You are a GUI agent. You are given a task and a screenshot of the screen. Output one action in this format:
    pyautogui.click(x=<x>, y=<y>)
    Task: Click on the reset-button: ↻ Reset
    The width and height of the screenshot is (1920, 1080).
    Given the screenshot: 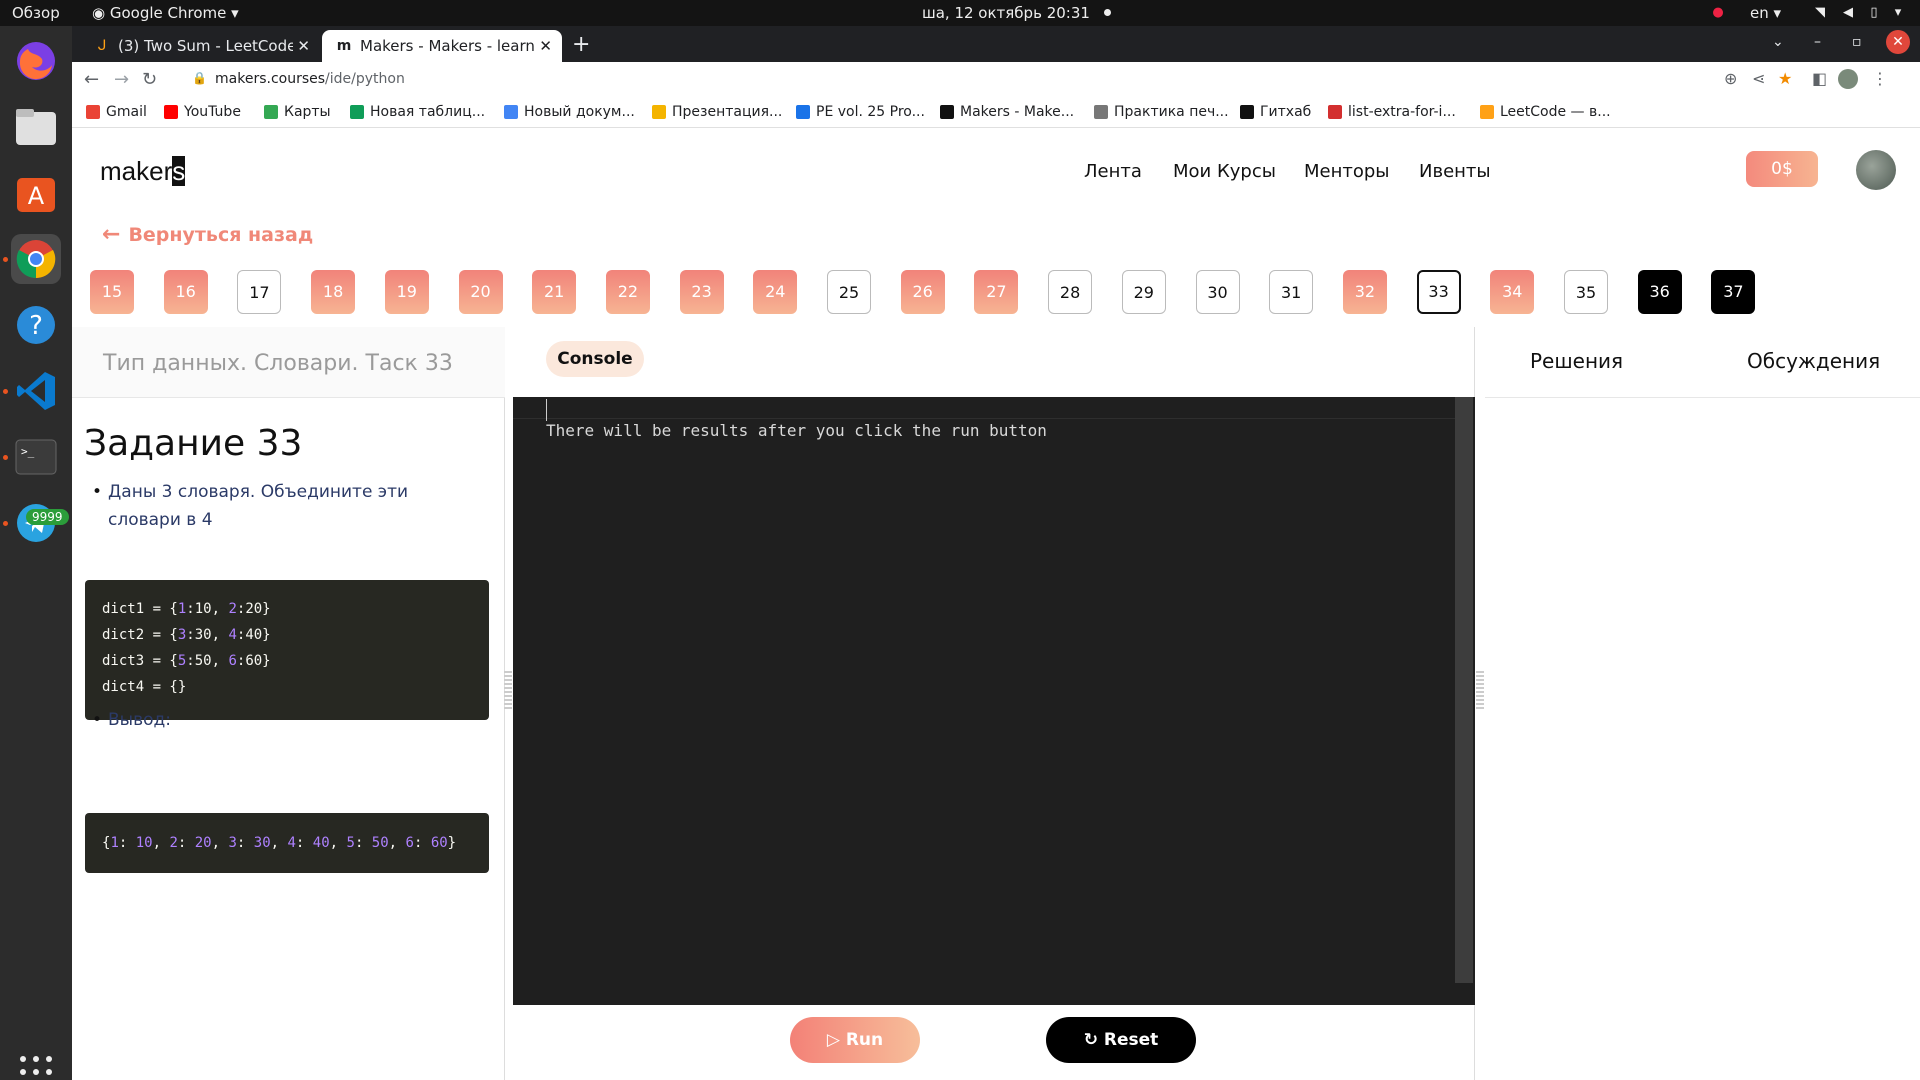 What is the action you would take?
    pyautogui.click(x=1121, y=1040)
    